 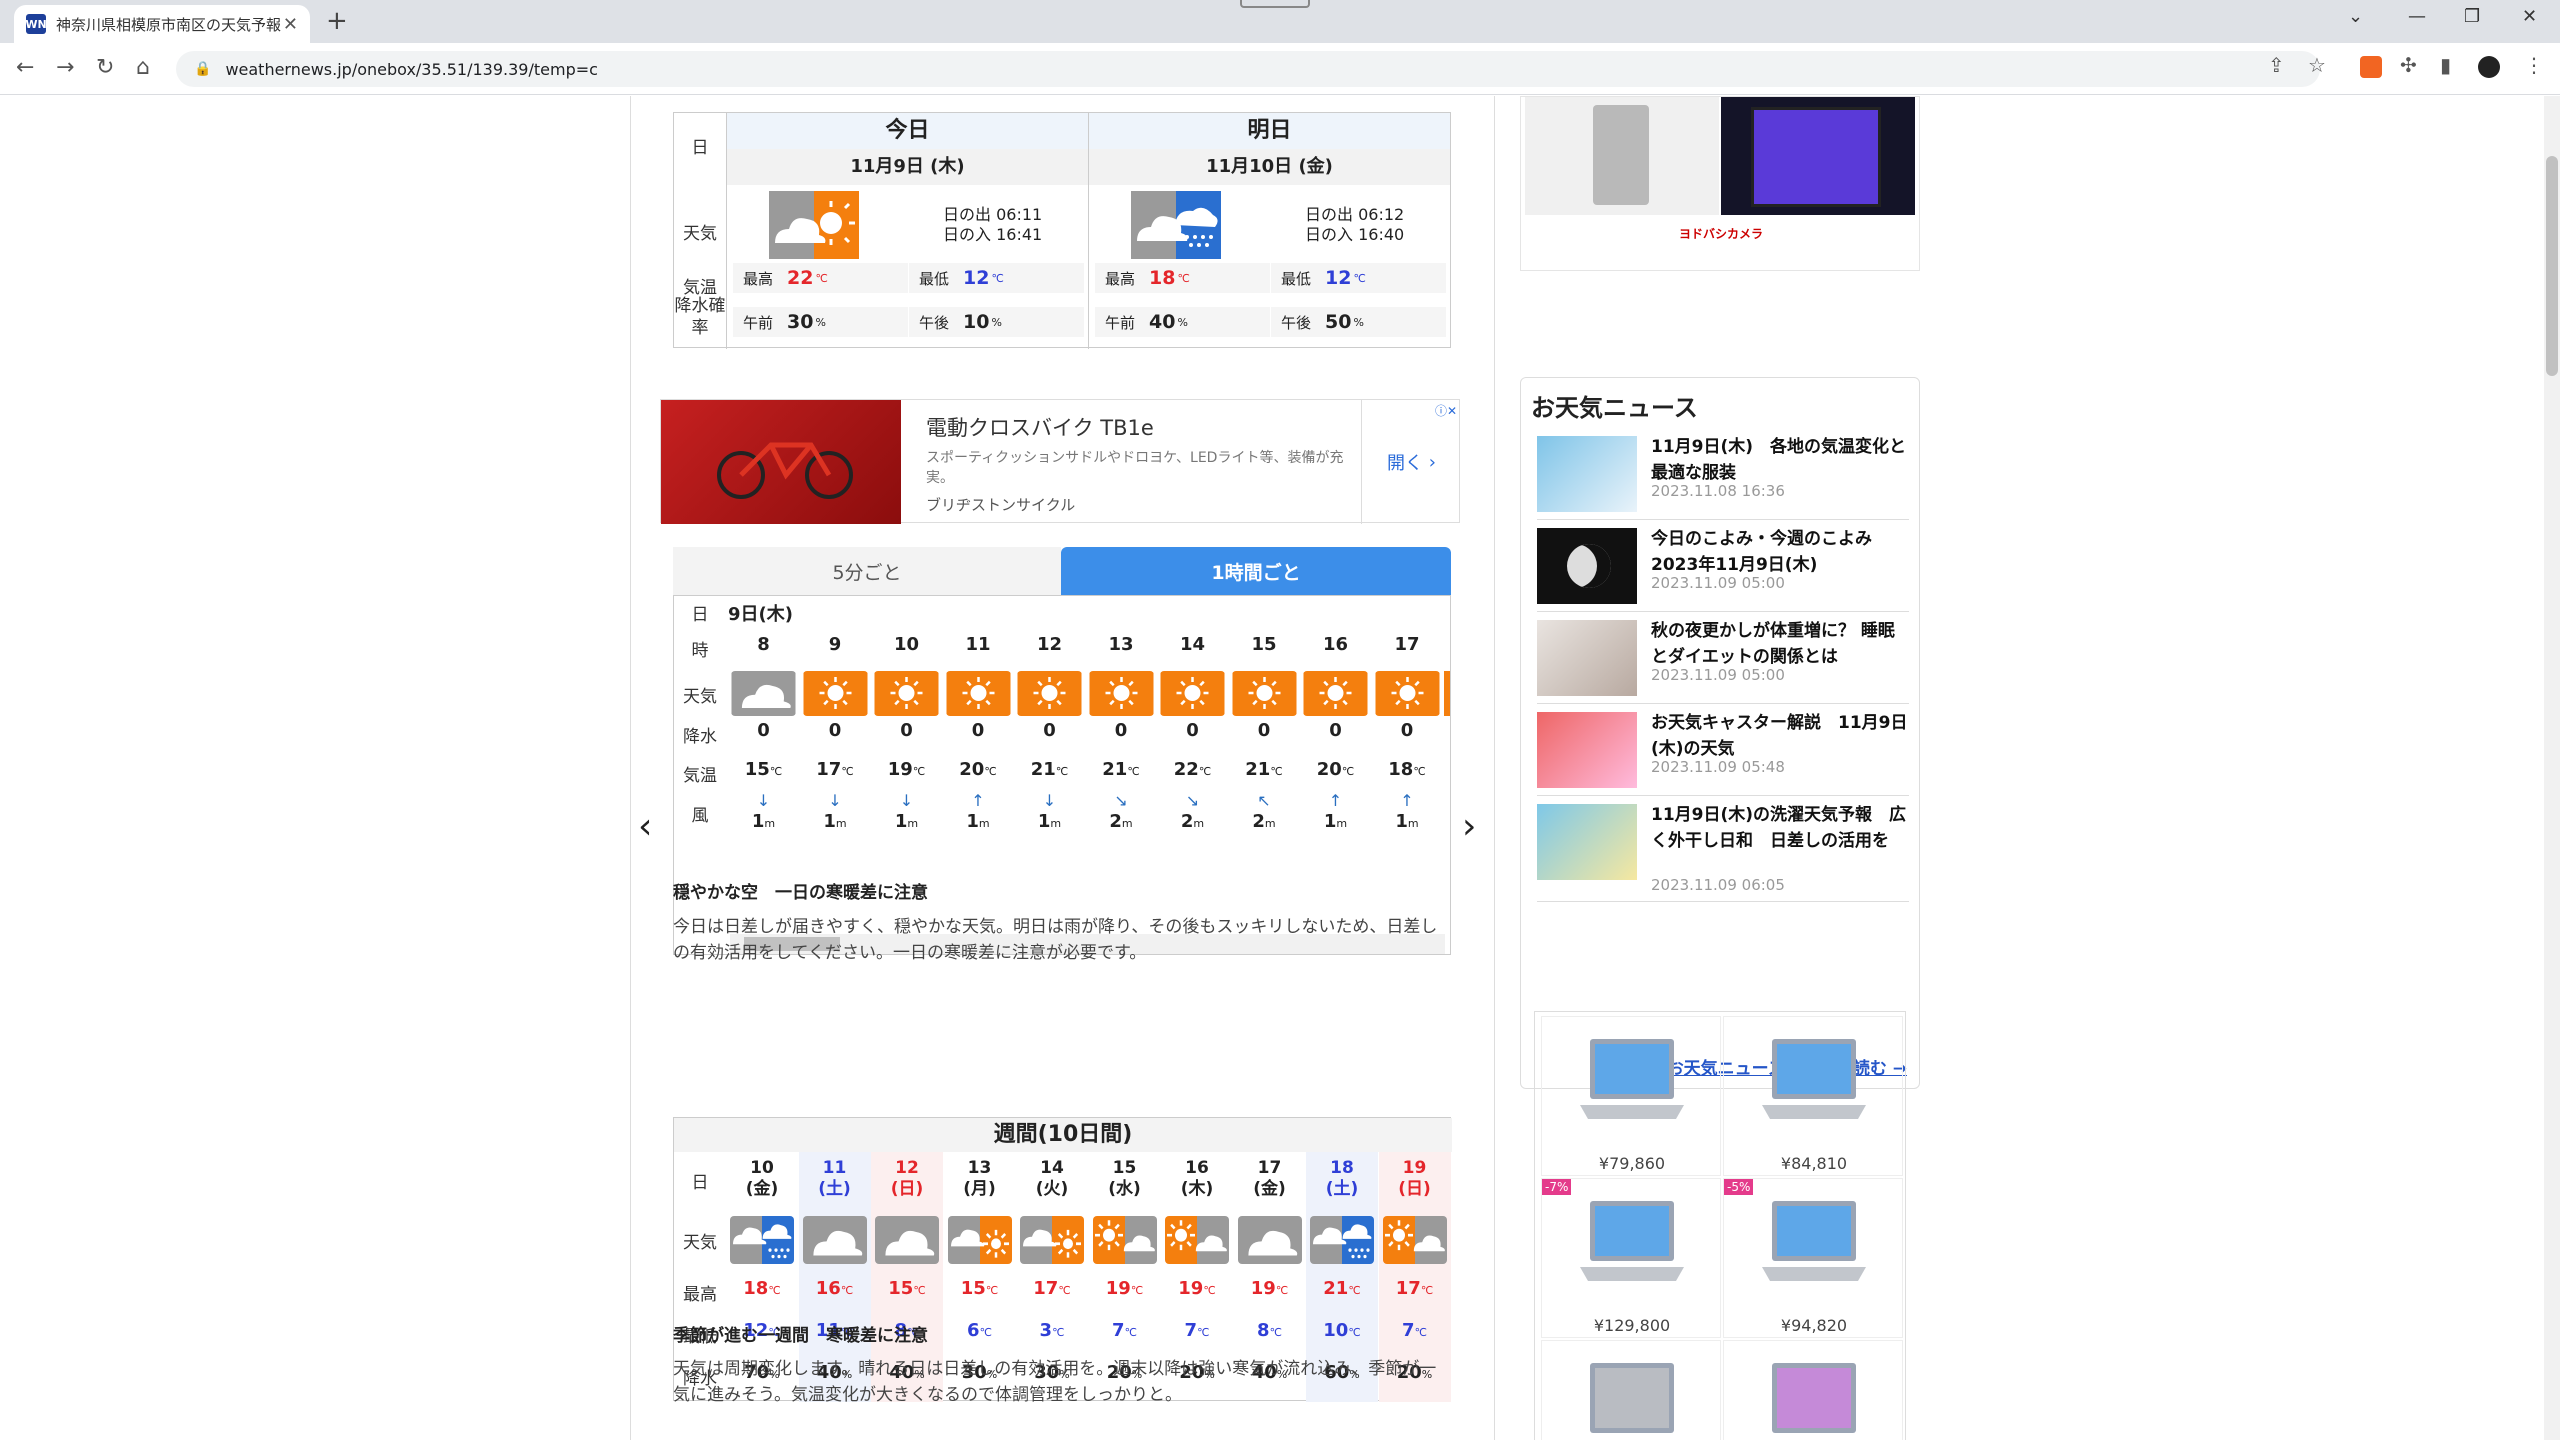 What do you see at coordinates (1813, 1096) in the screenshot?
I see `product-card: ¥84,810` at bounding box center [1813, 1096].